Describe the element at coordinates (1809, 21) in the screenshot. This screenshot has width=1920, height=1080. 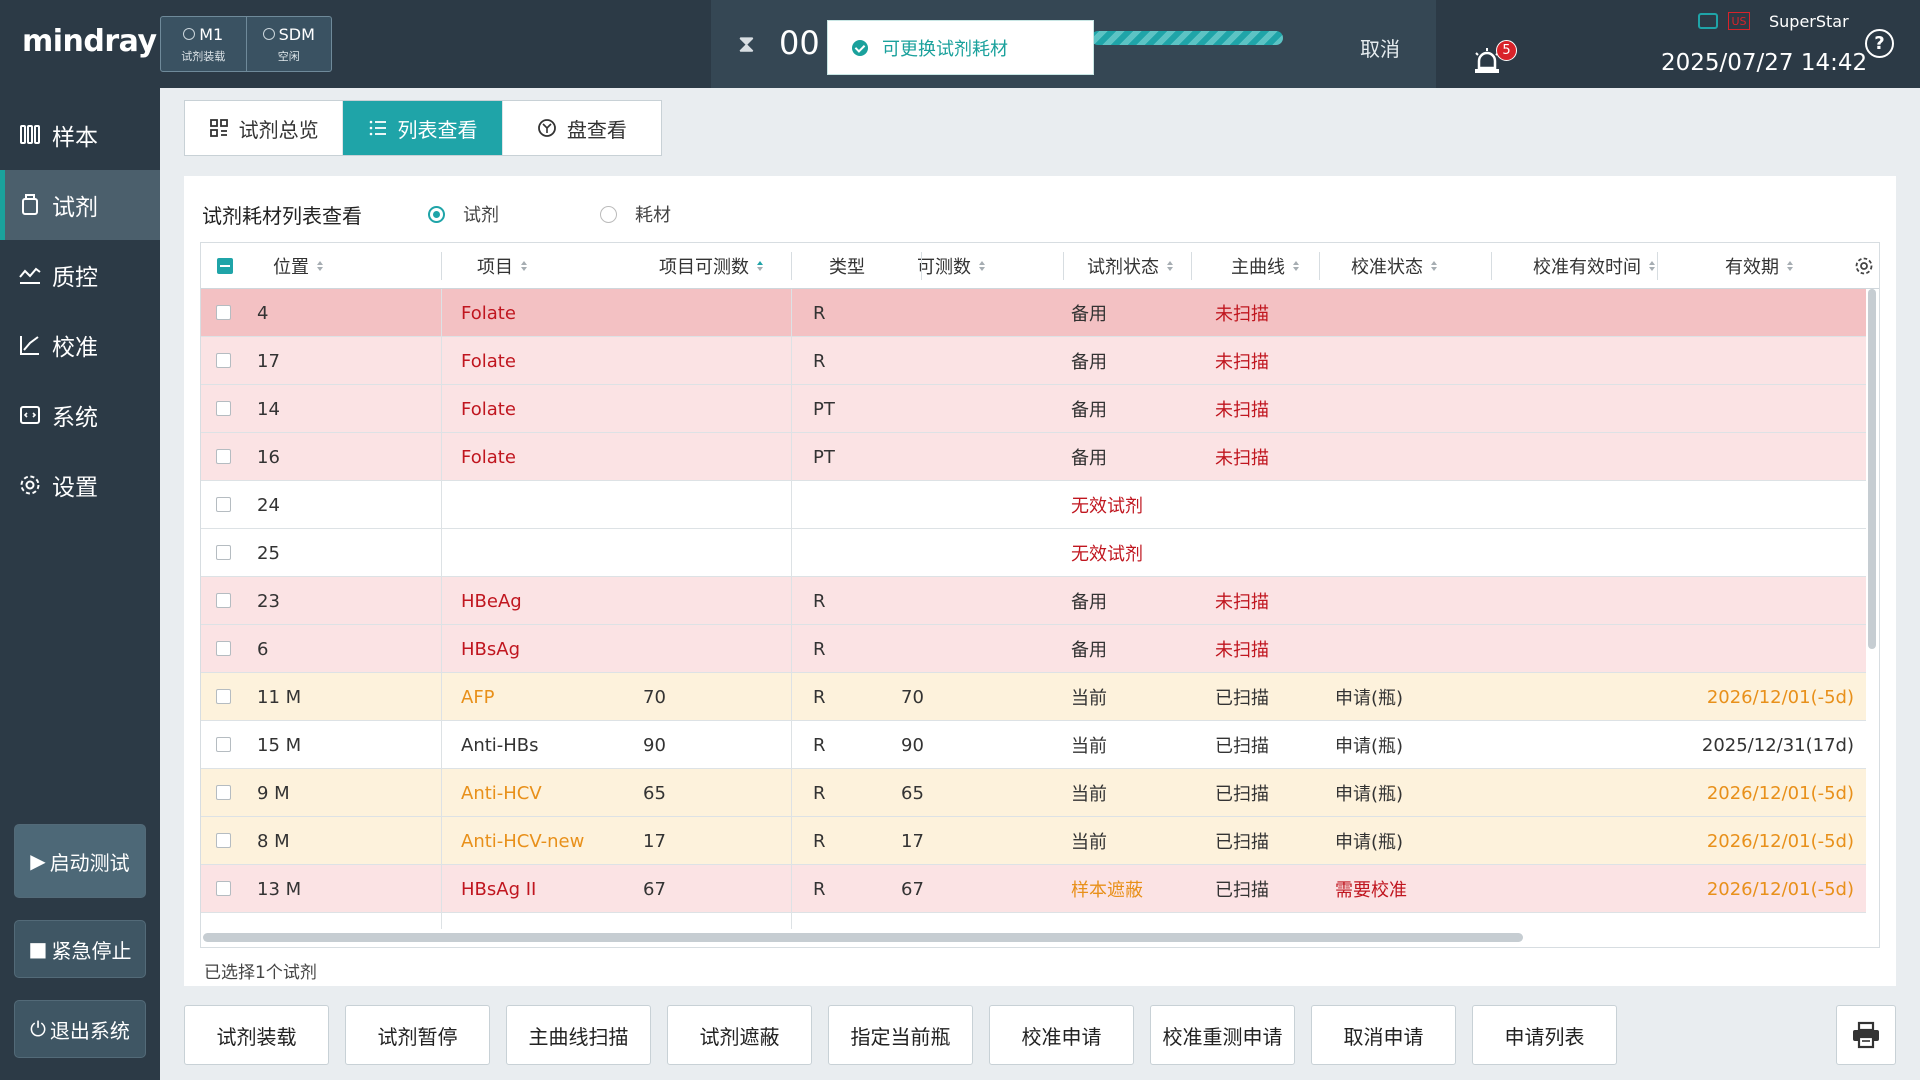
I see `user-name: SuperStar` at that location.